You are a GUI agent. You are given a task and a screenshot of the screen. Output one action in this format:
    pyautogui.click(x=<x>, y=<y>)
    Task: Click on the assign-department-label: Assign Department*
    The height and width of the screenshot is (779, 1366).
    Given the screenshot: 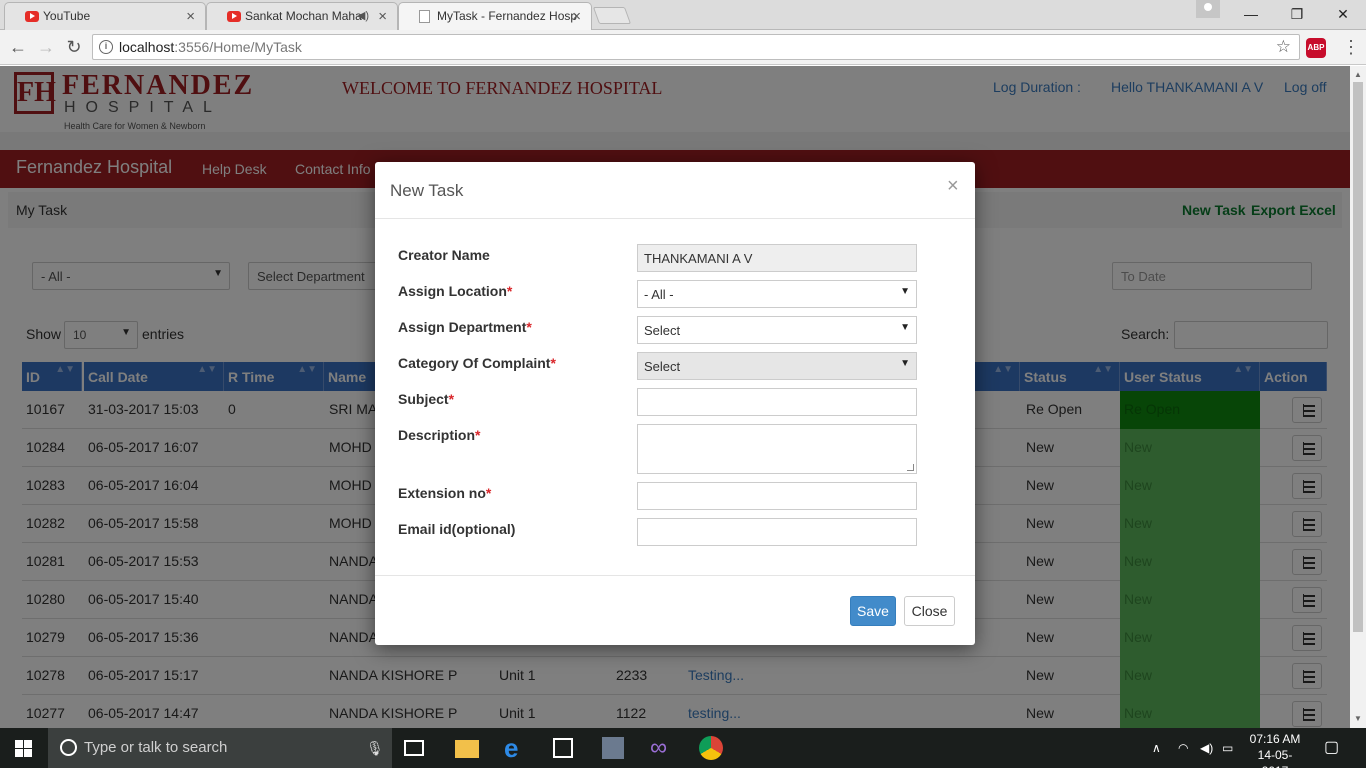 What is the action you would take?
    pyautogui.click(x=465, y=327)
    